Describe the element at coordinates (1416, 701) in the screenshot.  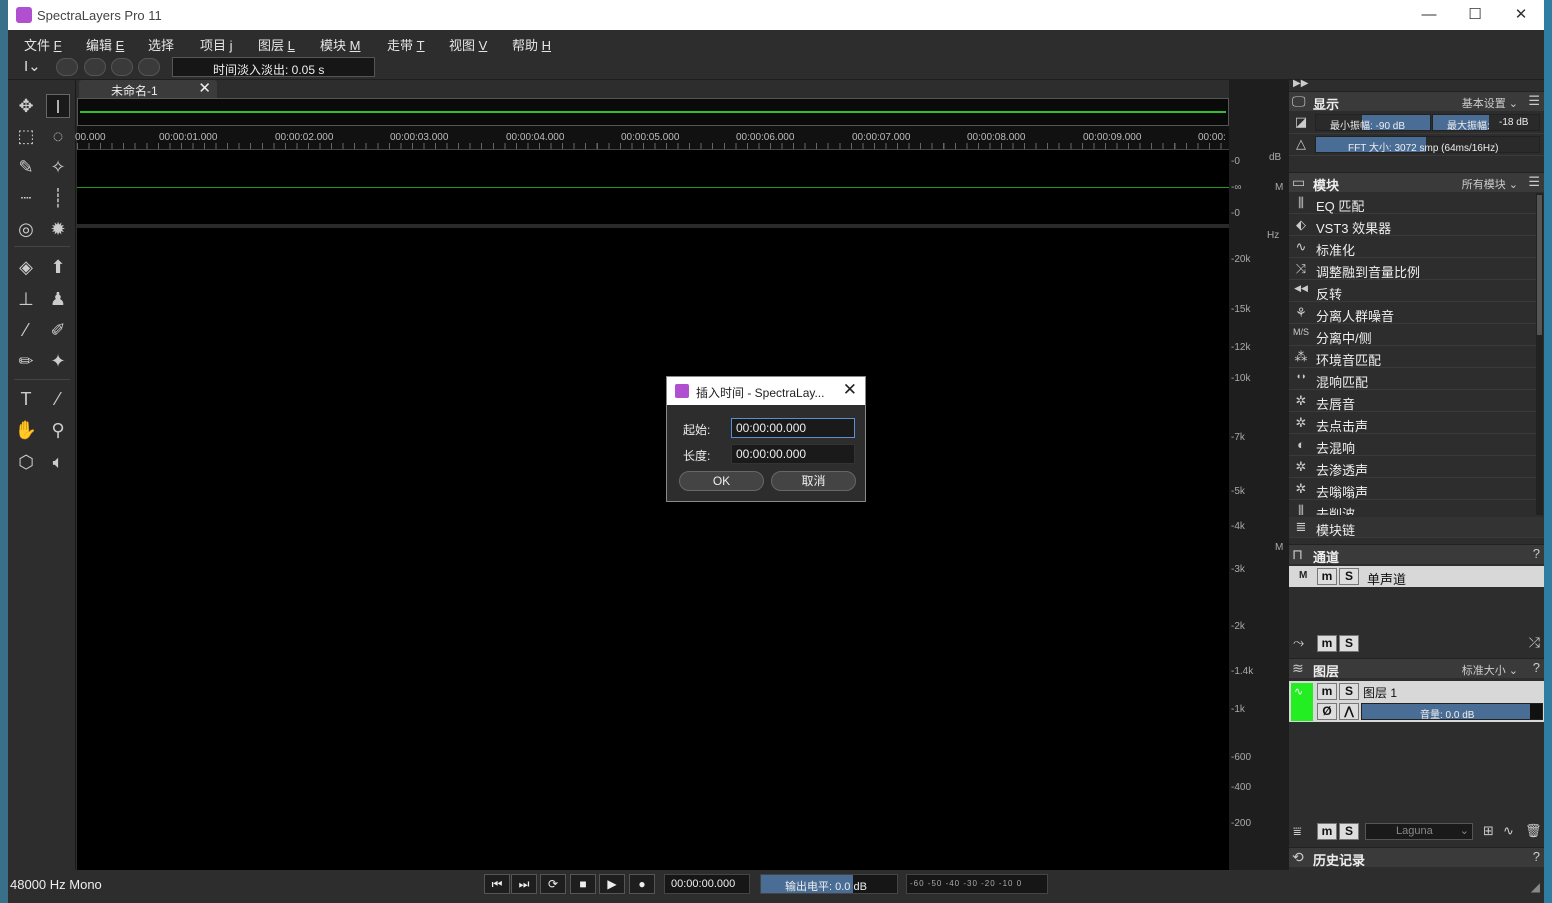
I see `layer-row: ∿ m S 图层 1 Ø ⋀ 音量: 0.0 dB` at that location.